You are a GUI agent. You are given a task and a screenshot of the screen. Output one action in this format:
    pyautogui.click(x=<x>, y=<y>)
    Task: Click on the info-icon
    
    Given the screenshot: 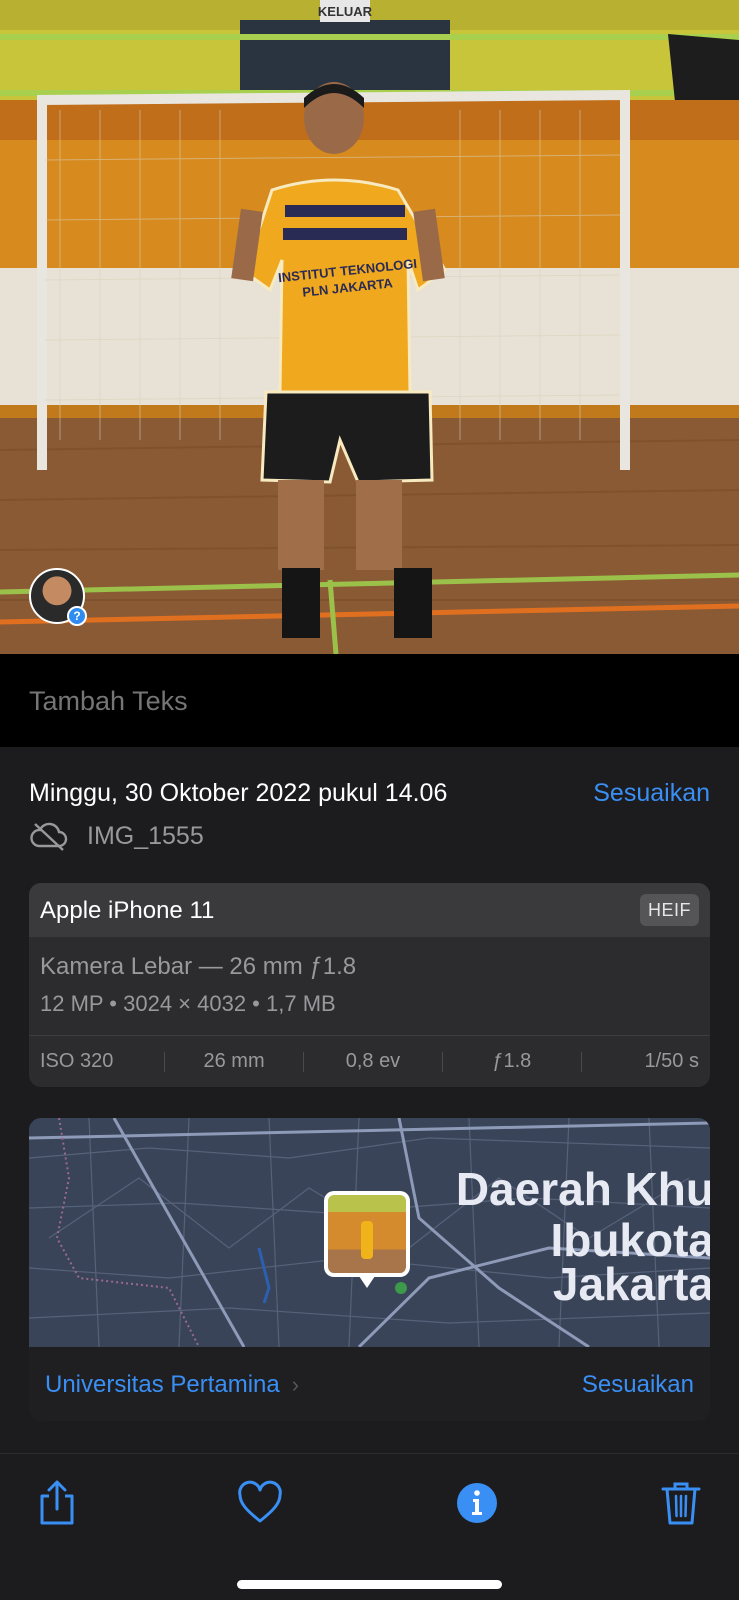 What is the action you would take?
    pyautogui.click(x=477, y=1503)
    